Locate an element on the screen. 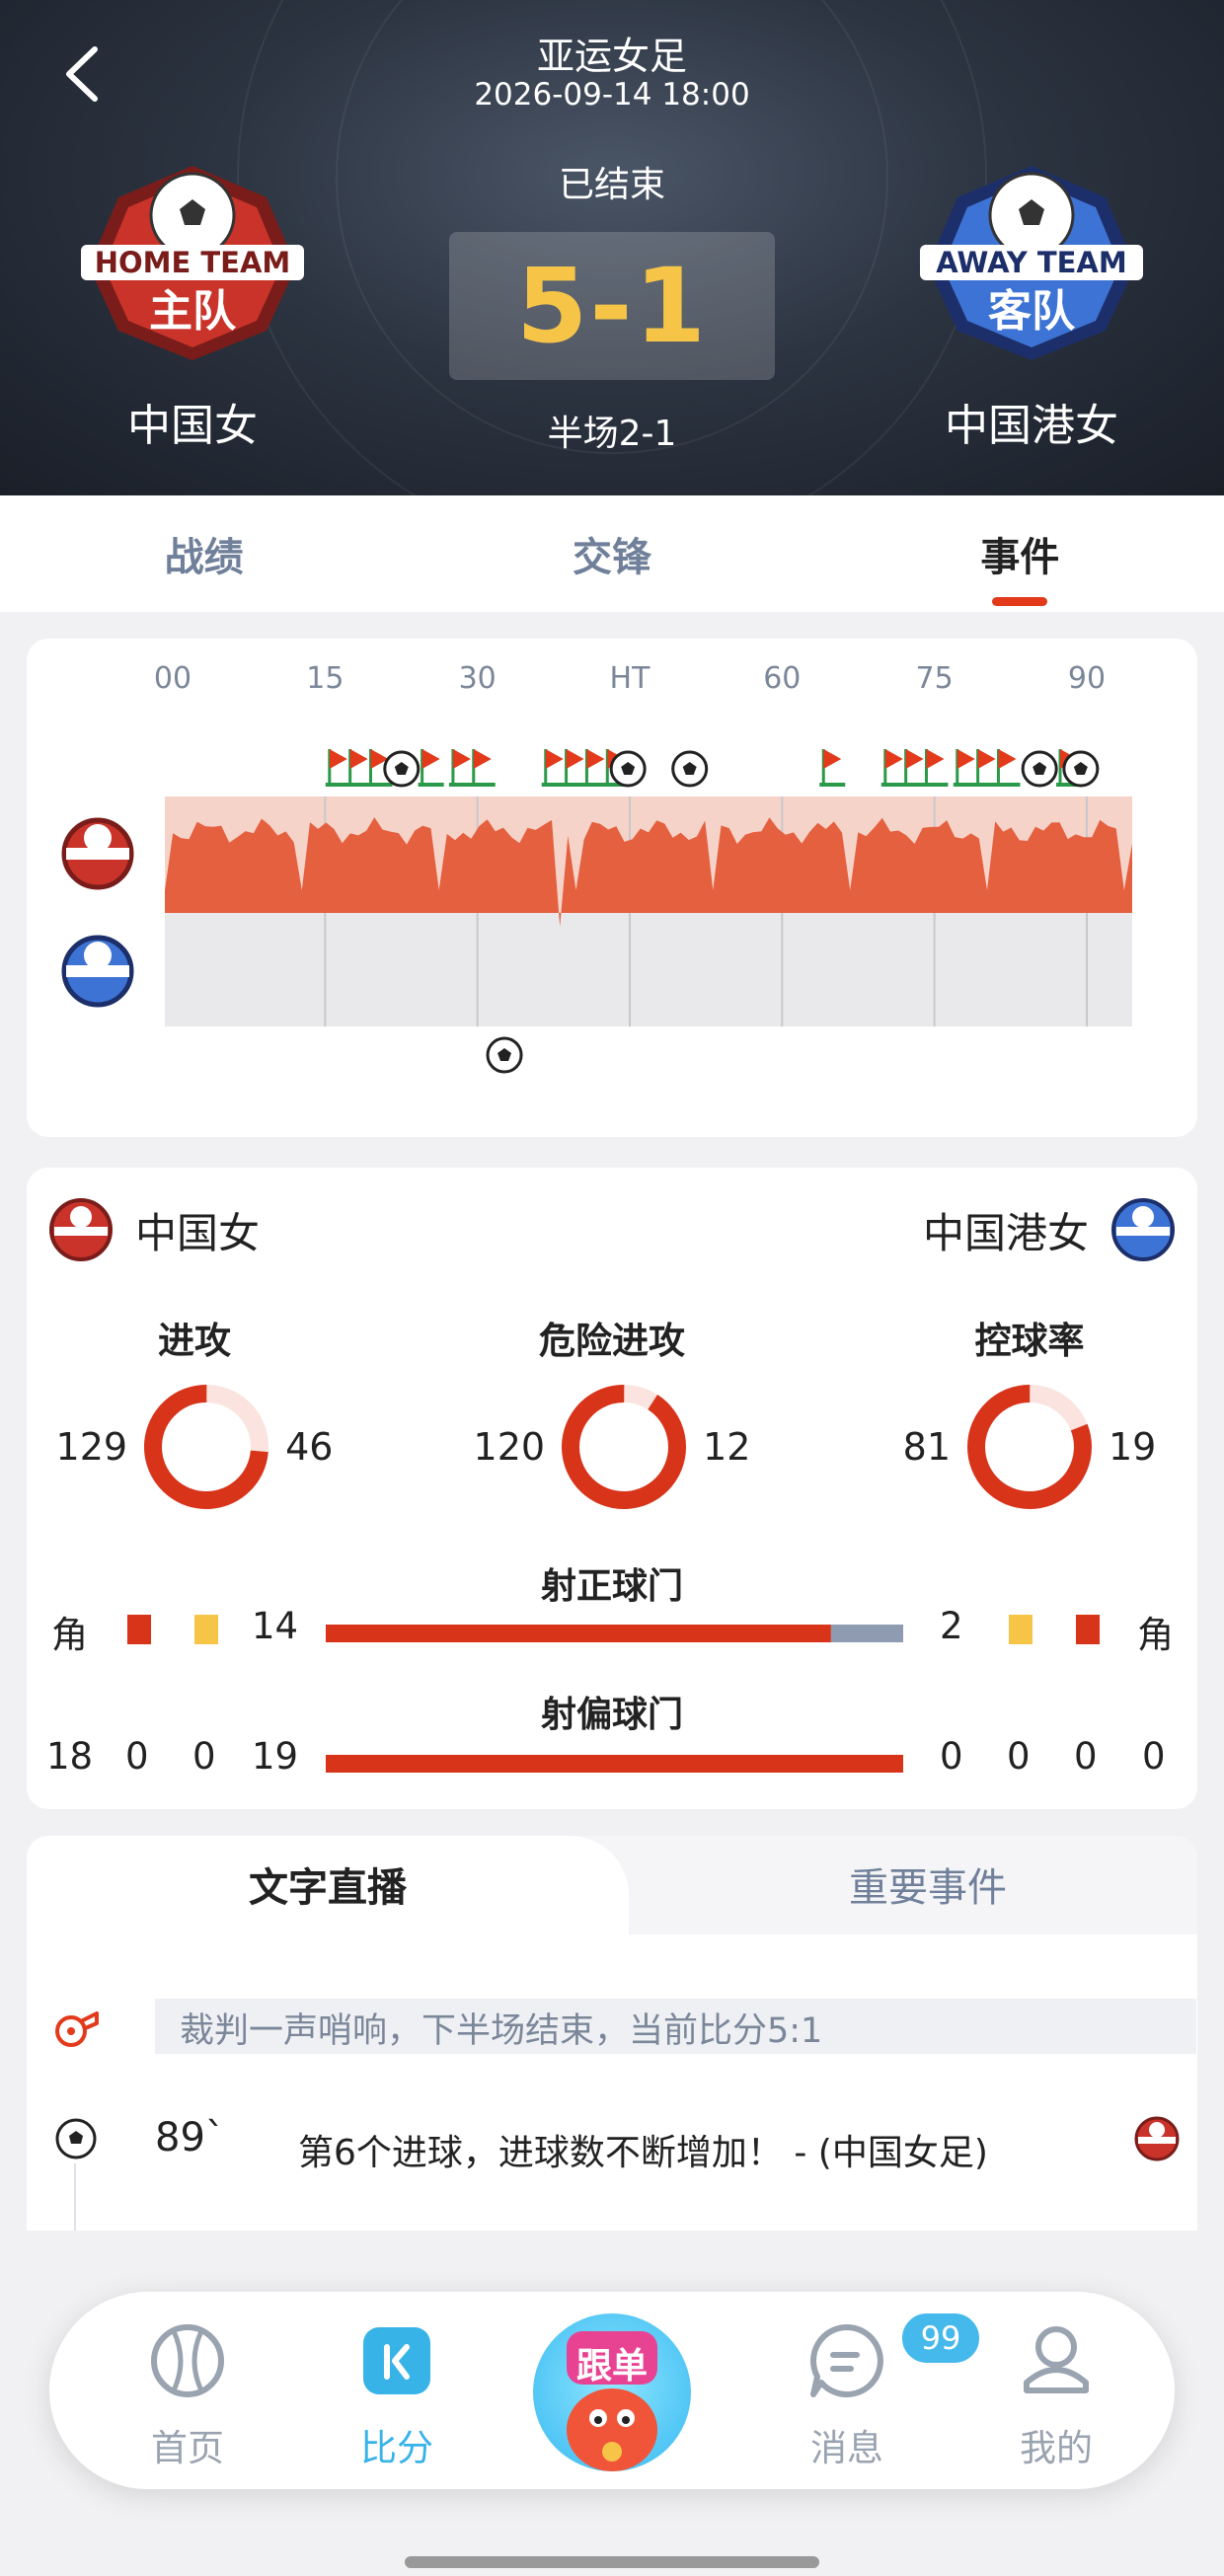 This screenshot has height=2576, width=1224. tab-key-events: 重要事件 is located at coordinates (927, 1884).